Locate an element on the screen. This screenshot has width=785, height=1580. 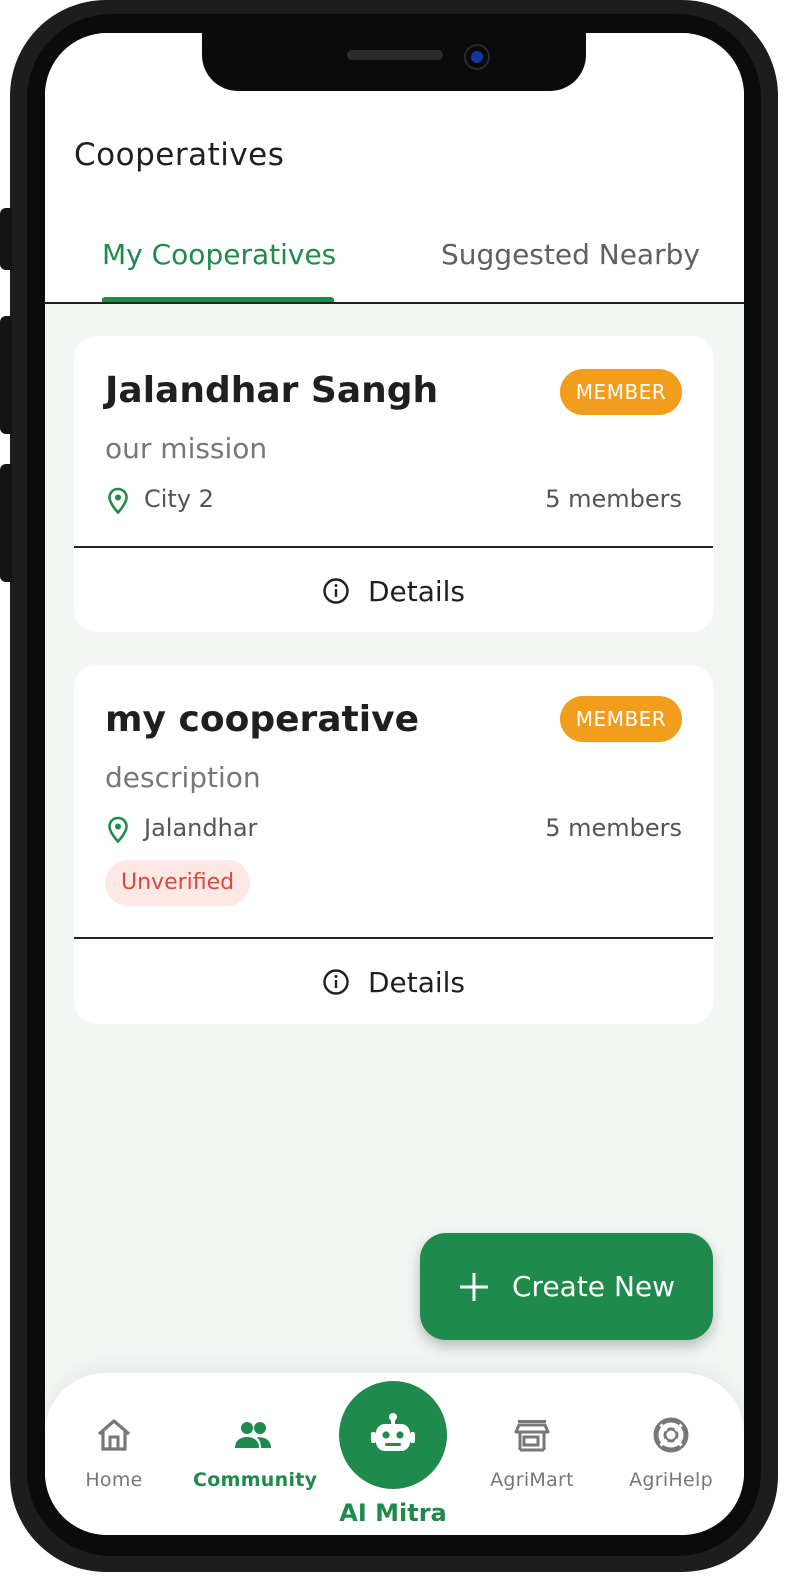
cooperative-name: my cooperative is located at coordinates (262, 719).